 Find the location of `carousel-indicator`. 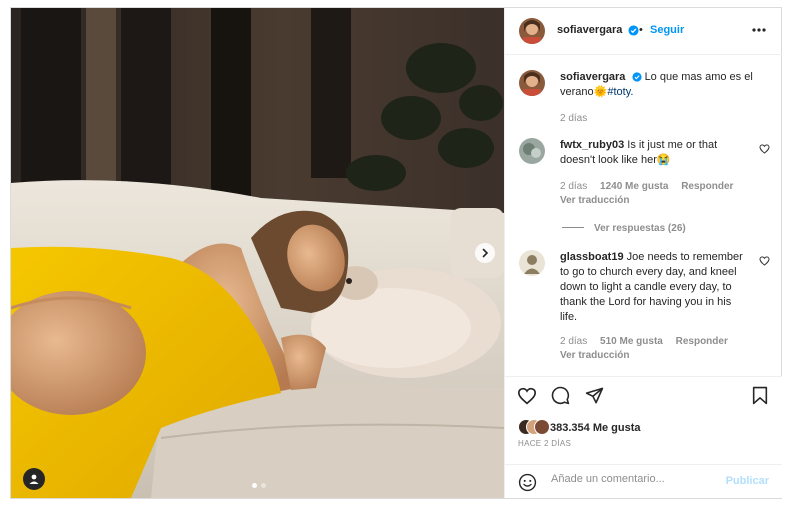

carousel-indicator is located at coordinates (259, 485).